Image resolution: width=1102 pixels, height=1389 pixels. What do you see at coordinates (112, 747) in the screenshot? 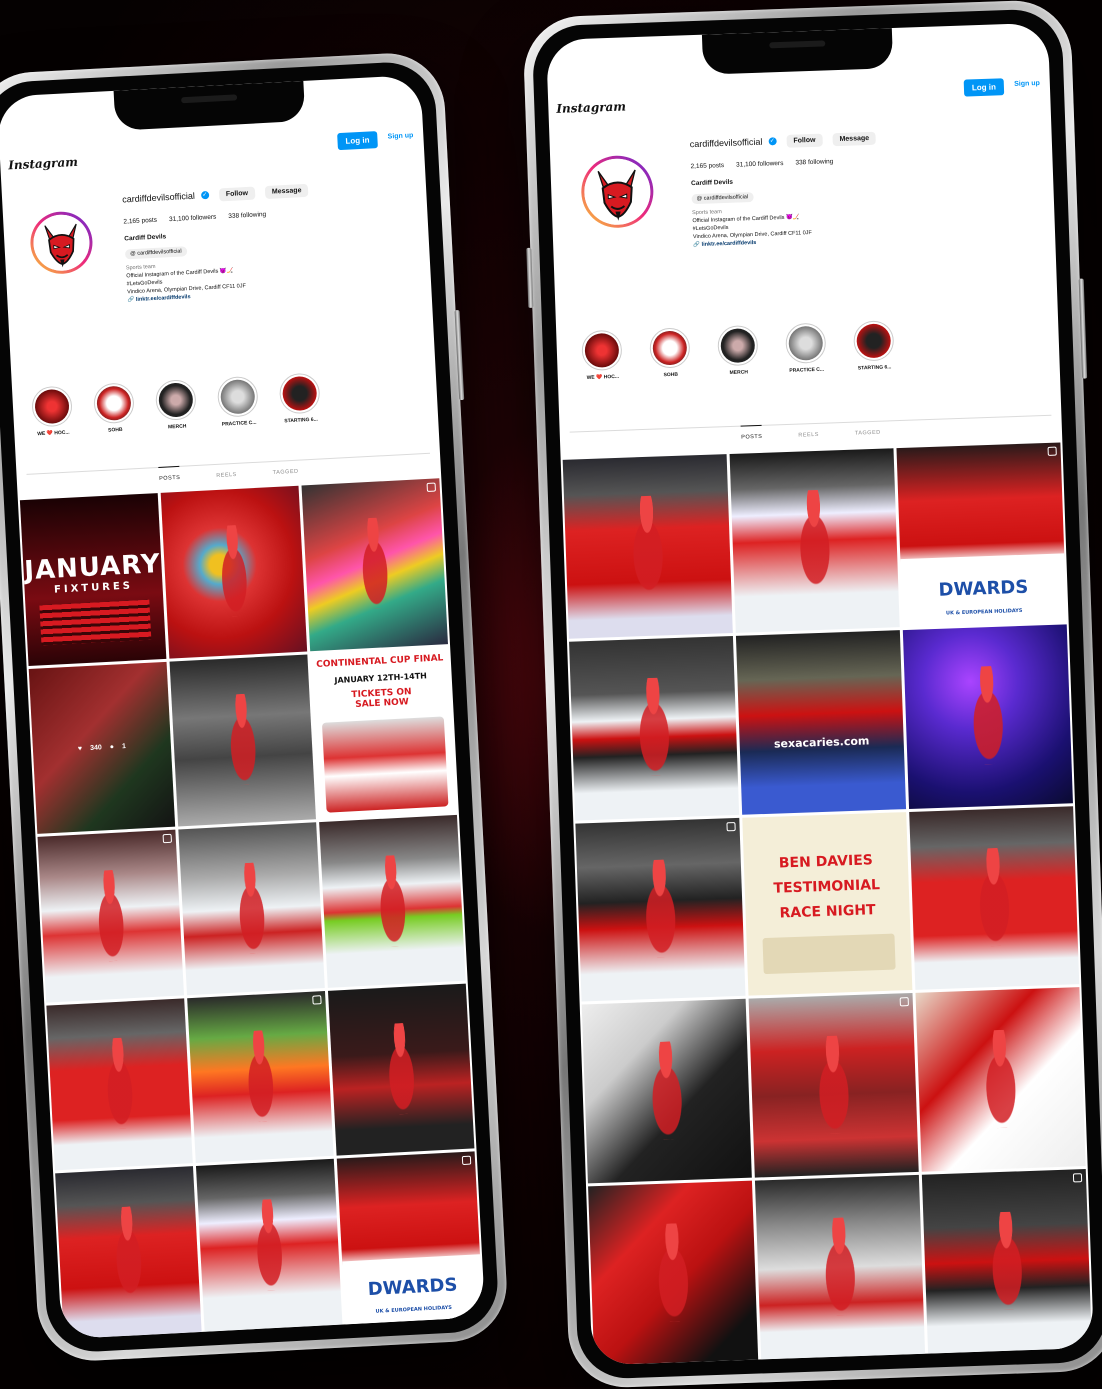
I see `comment-icon: ●` at bounding box center [112, 747].